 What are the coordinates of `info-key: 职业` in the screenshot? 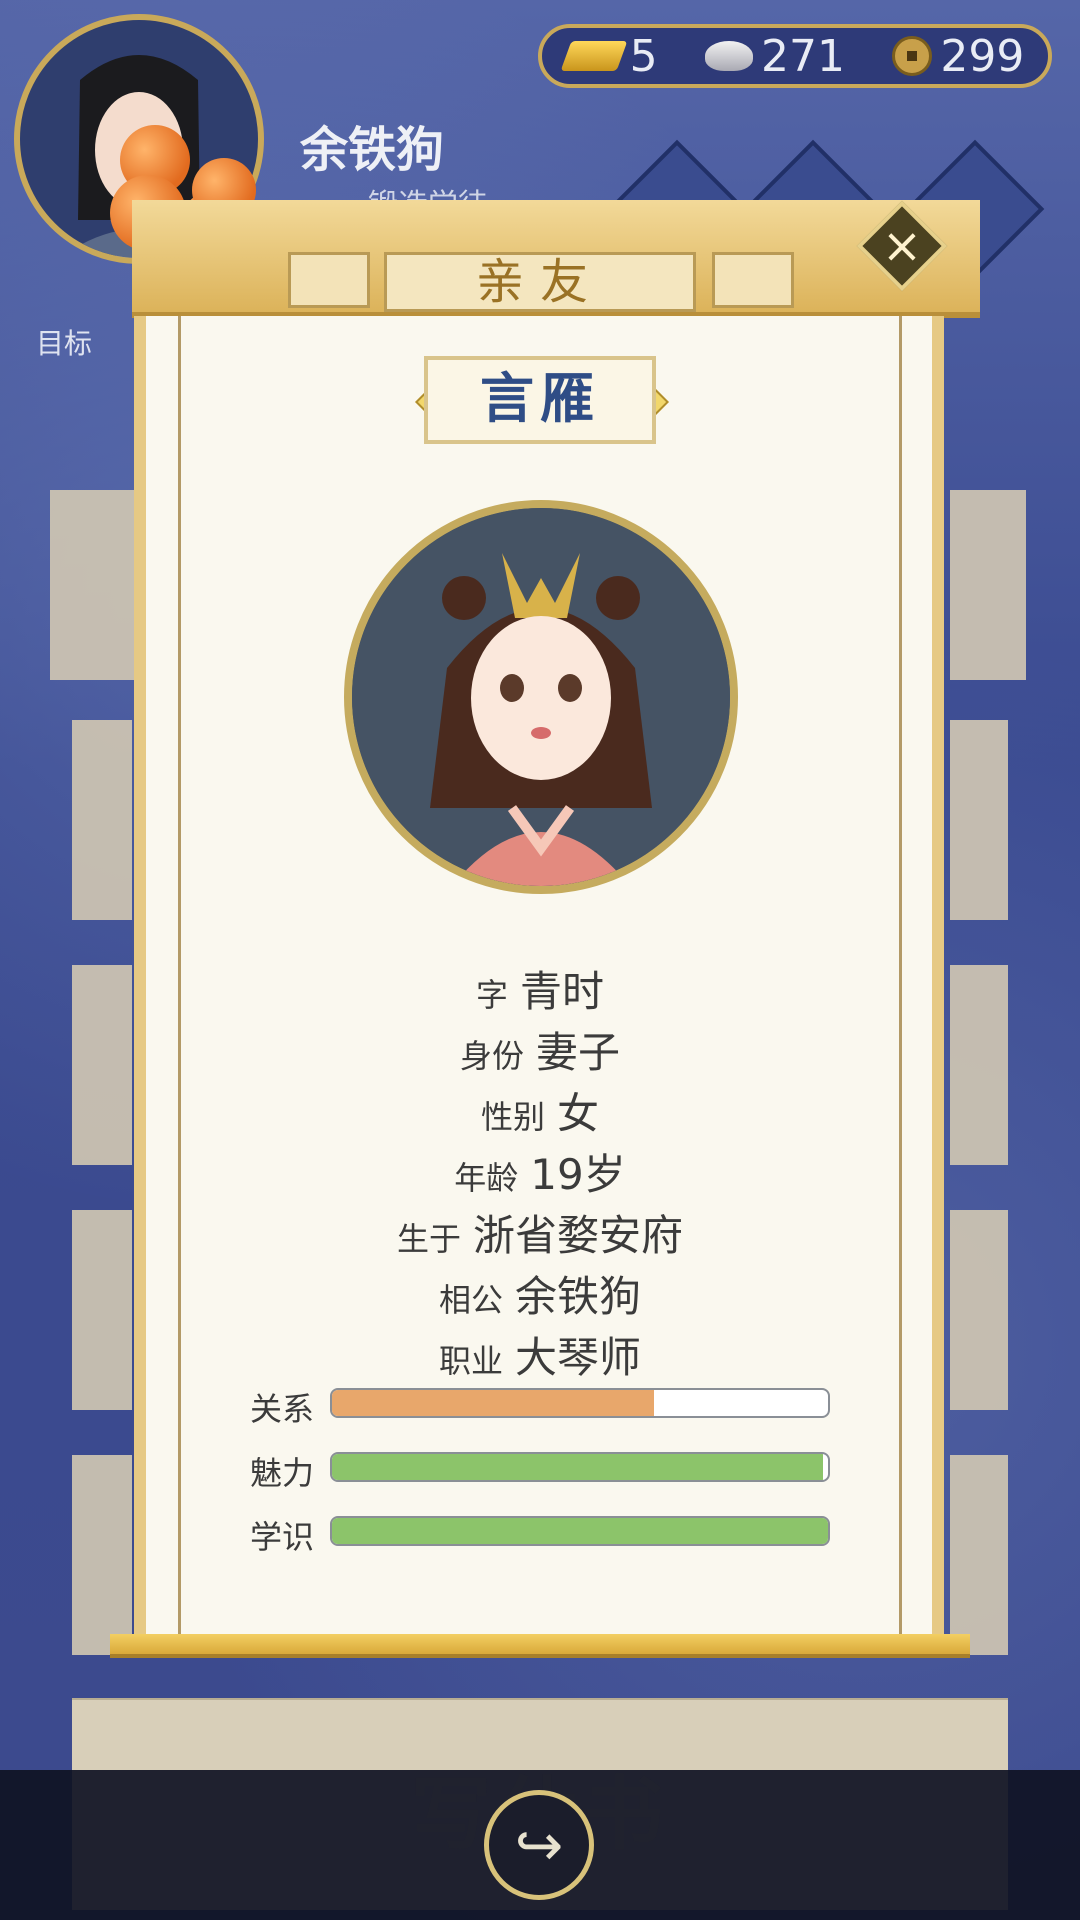 It's located at (470, 1361).